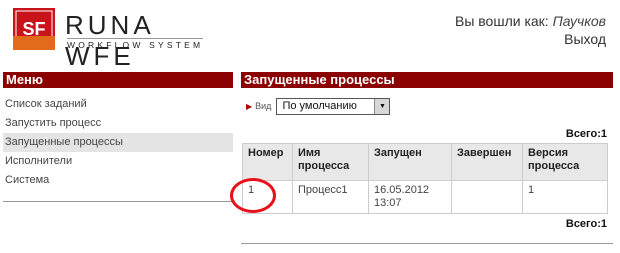 The width and height of the screenshot is (620, 253). I want to click on user-info: Вы вошли как: Паучков Выход, so click(530, 30).